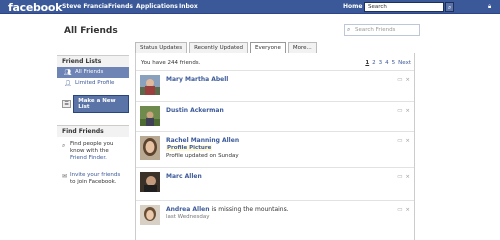 This screenshot has width=500, height=240. What do you see at coordinates (275, 183) in the screenshot?
I see `friend-row: Marc Allen ▭ ×` at bounding box center [275, 183].